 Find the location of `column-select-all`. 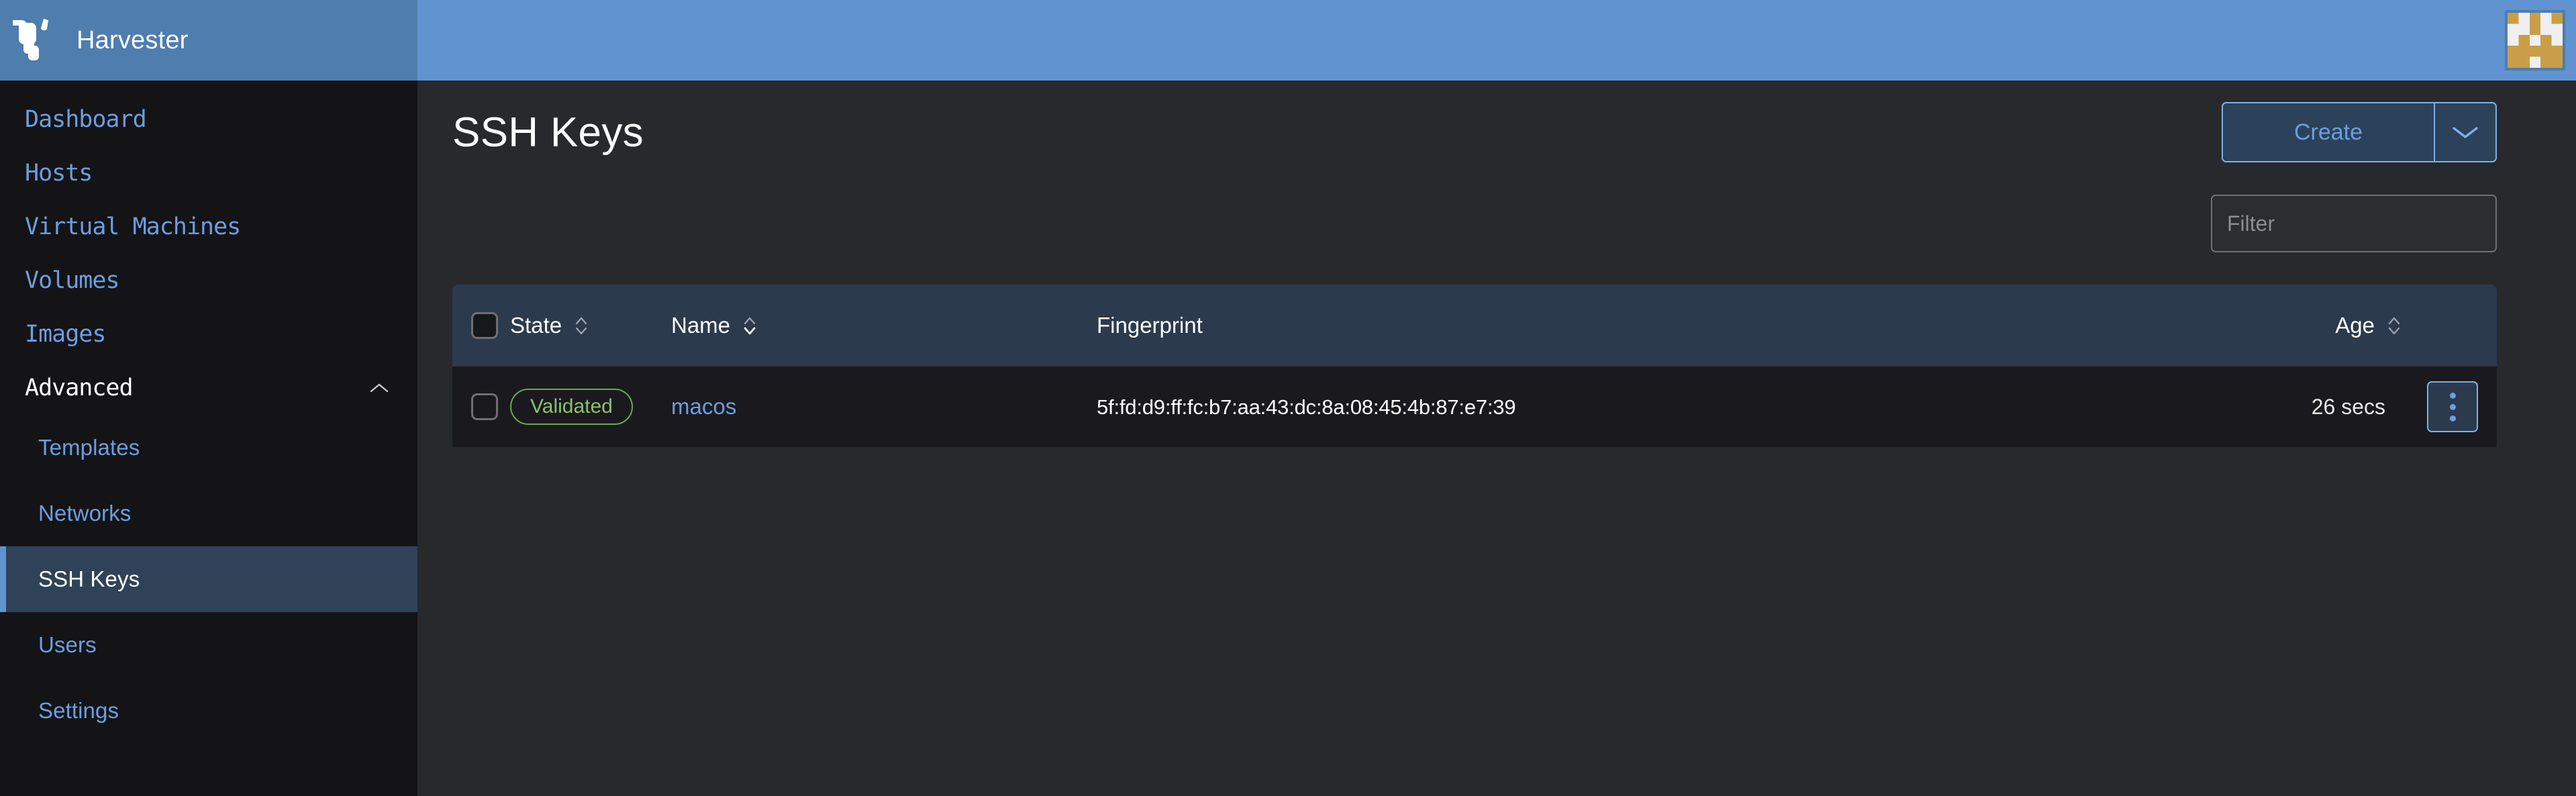

column-select-all is located at coordinates (481, 325).